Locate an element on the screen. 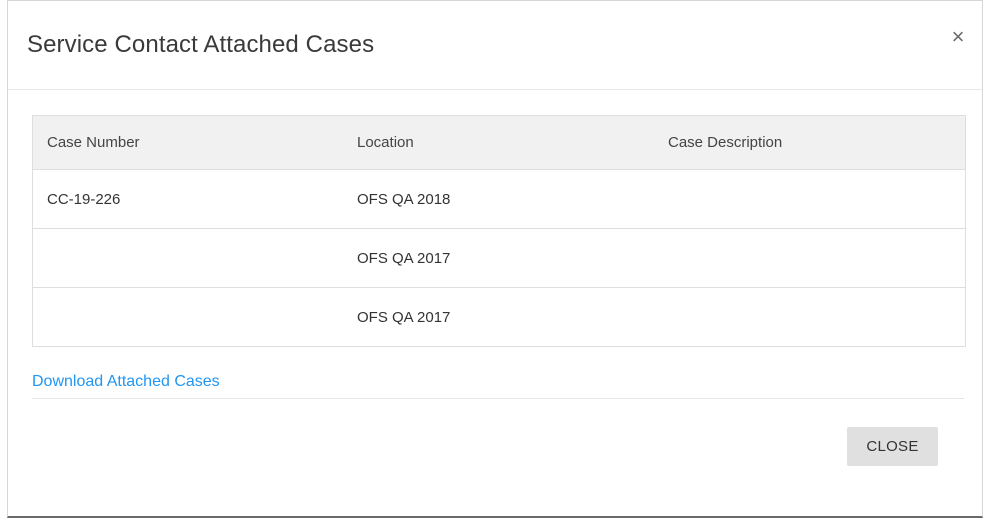  cell-case-number: CC-19-226 is located at coordinates (187, 199).